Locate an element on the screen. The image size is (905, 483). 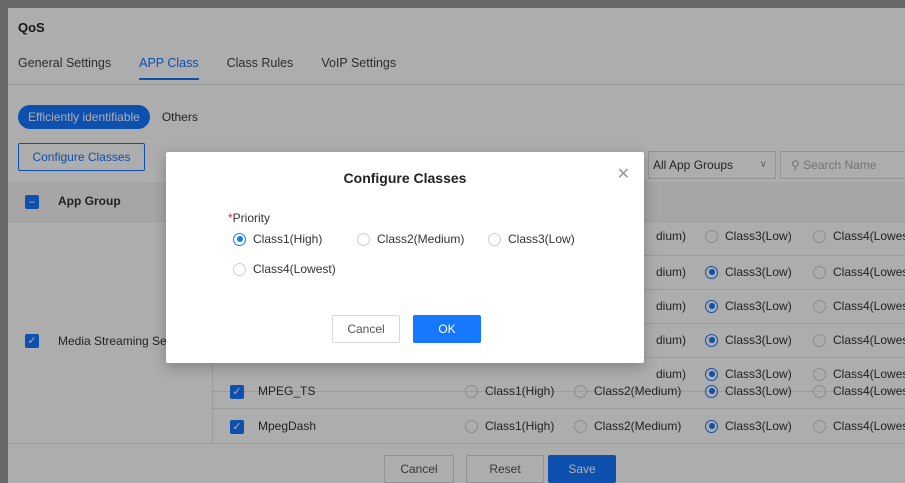
option-class1: Class1(High) is located at coordinates (277, 239).